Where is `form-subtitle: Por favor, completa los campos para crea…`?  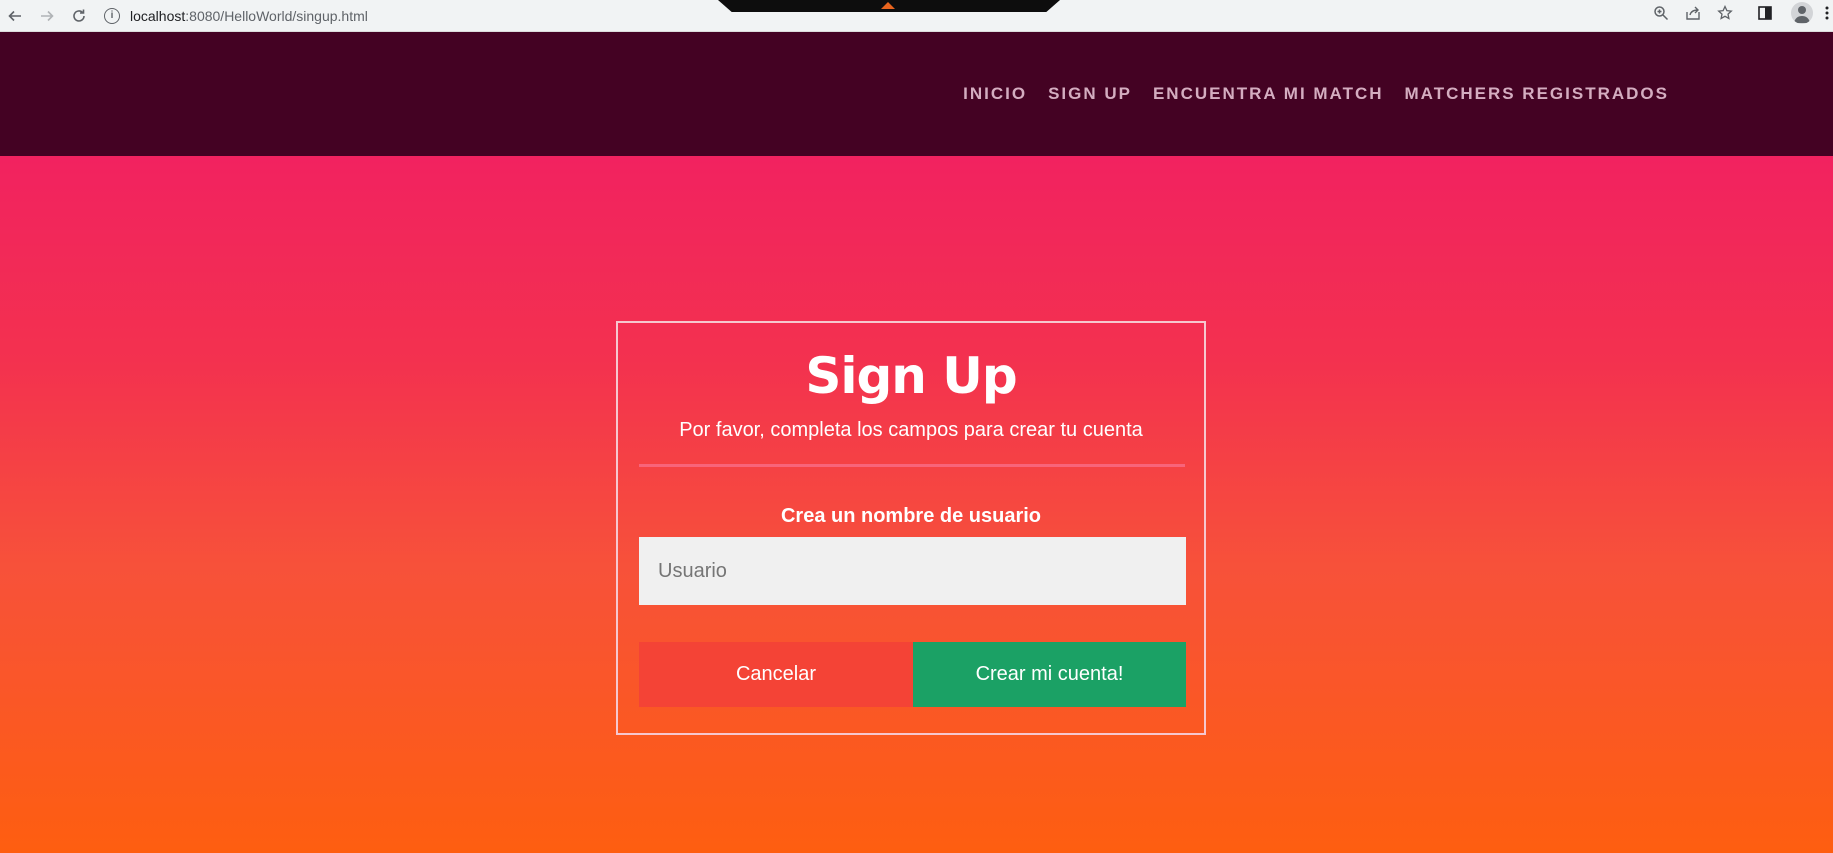
form-subtitle: Por favor, completa los campos para crea… is located at coordinates (911, 430).